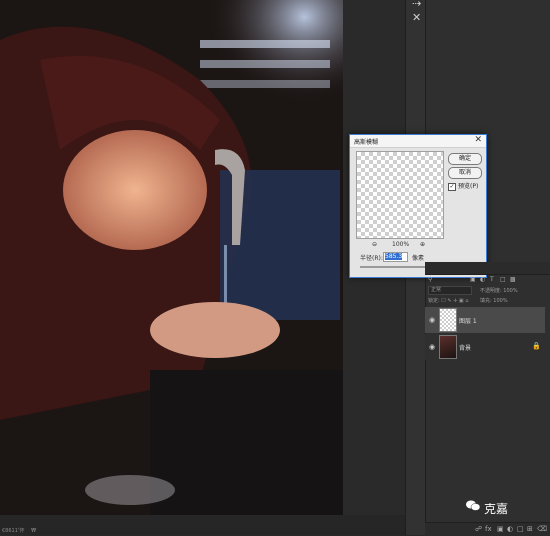 Image resolution: width=550 pixels, height=536 pixels. What do you see at coordinates (416, 17) in the screenshot?
I see `close-icon: ✕` at bounding box center [416, 17].